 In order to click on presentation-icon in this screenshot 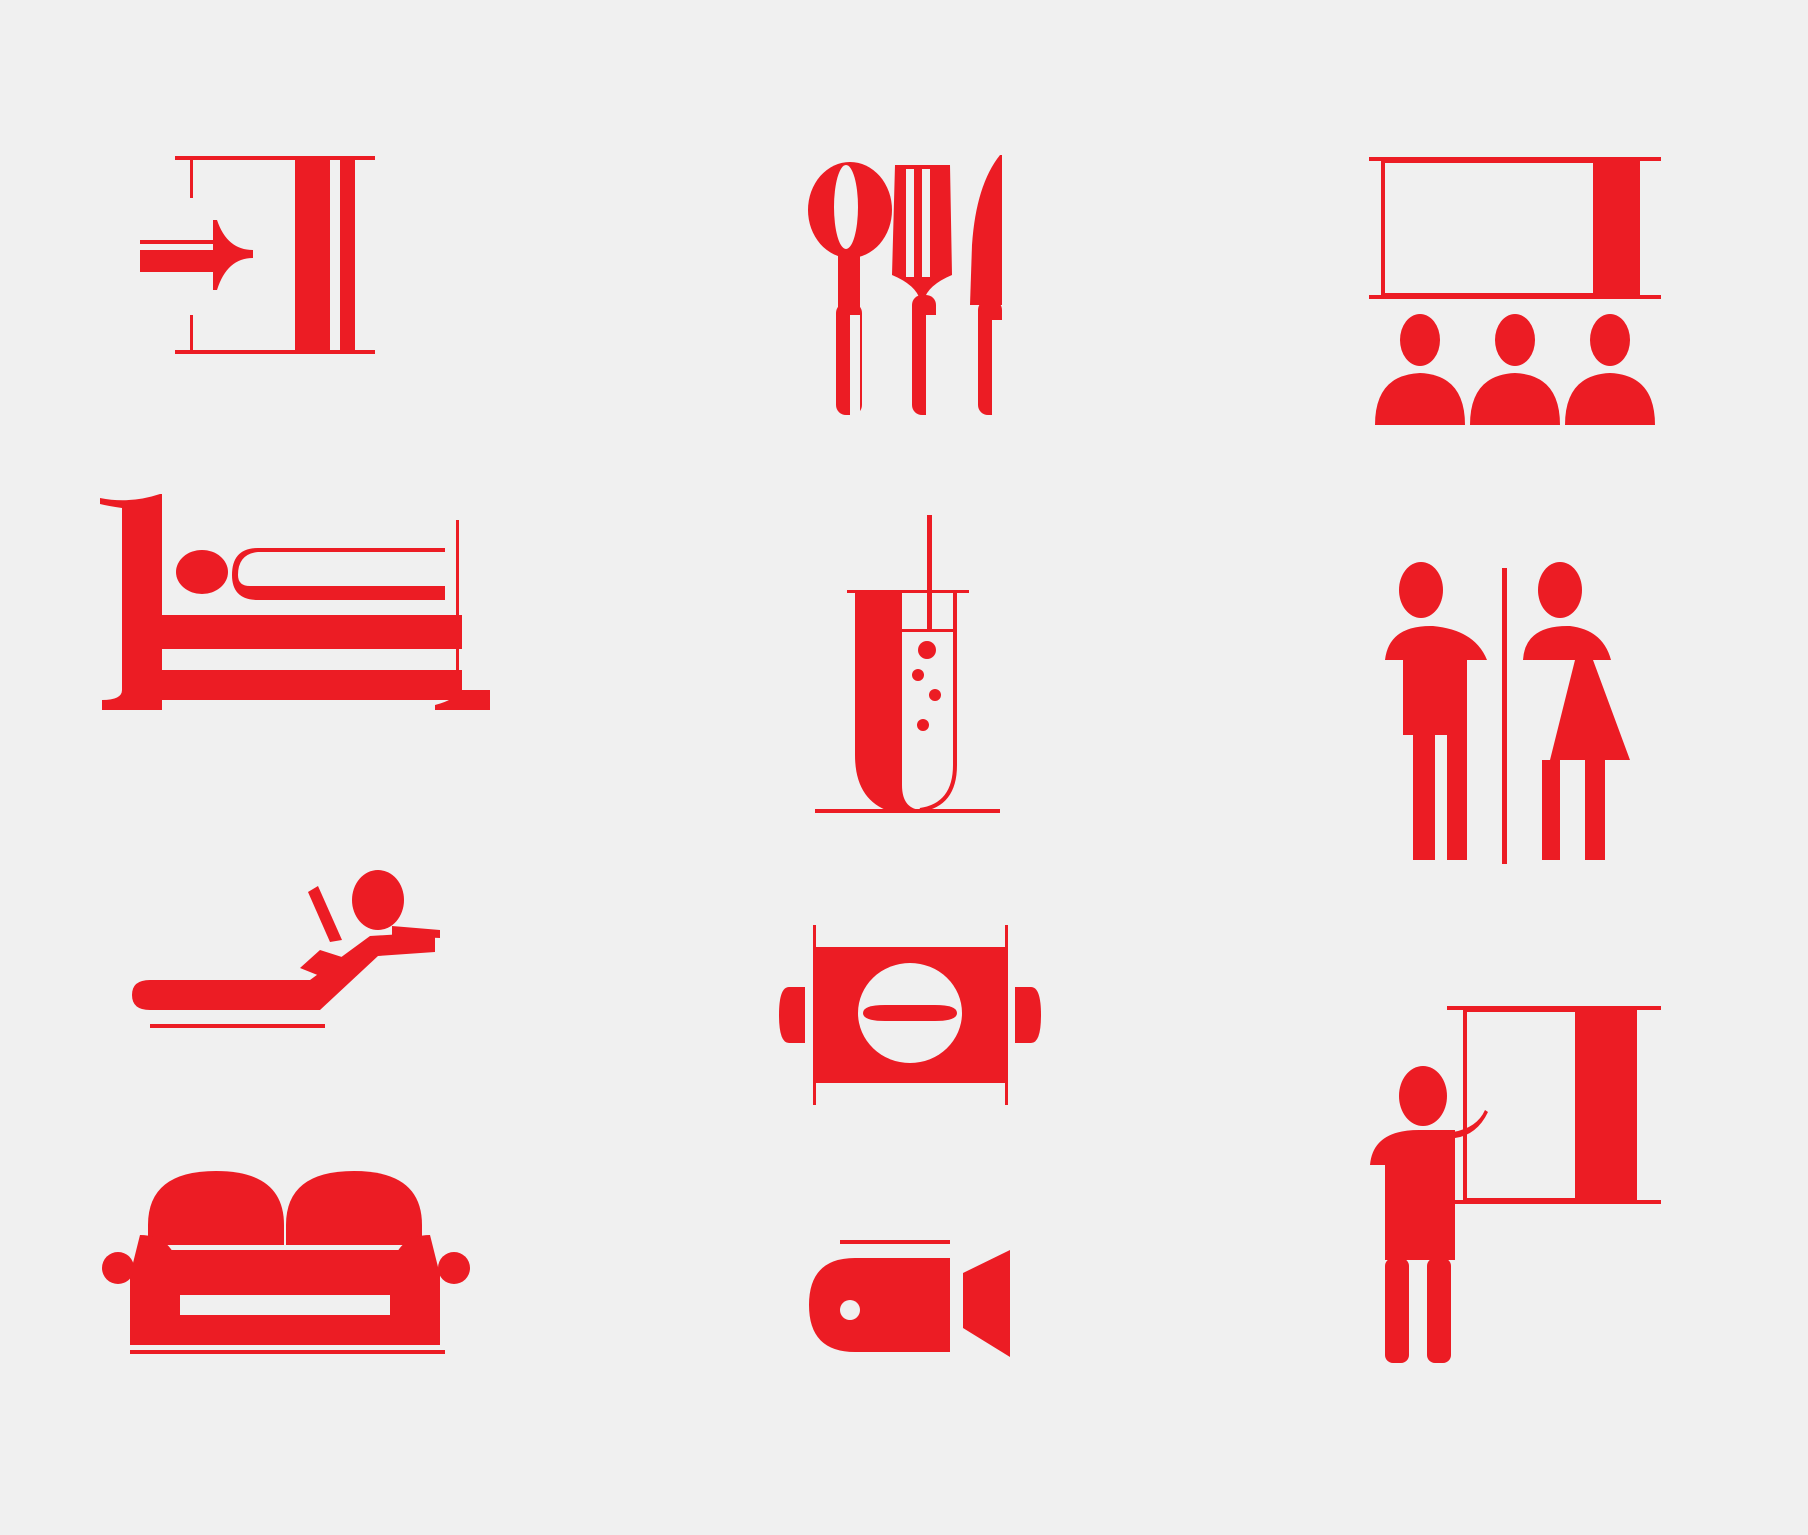, I will do `click(1515, 1185)`.